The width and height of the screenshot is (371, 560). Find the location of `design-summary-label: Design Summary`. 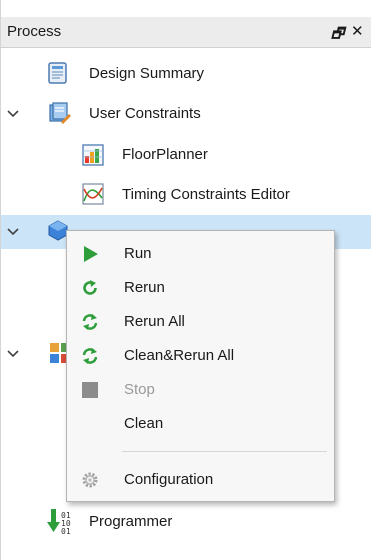

design-summary-label: Design Summary is located at coordinates (147, 73).